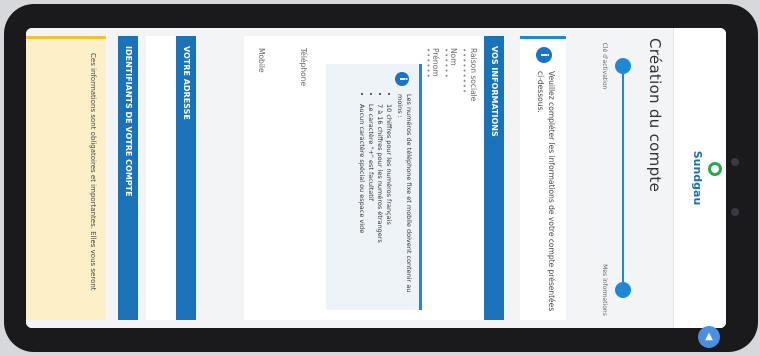 Image resolution: width=760 pixels, height=356 pixels. I want to click on camera-icon, so click(735, 162).